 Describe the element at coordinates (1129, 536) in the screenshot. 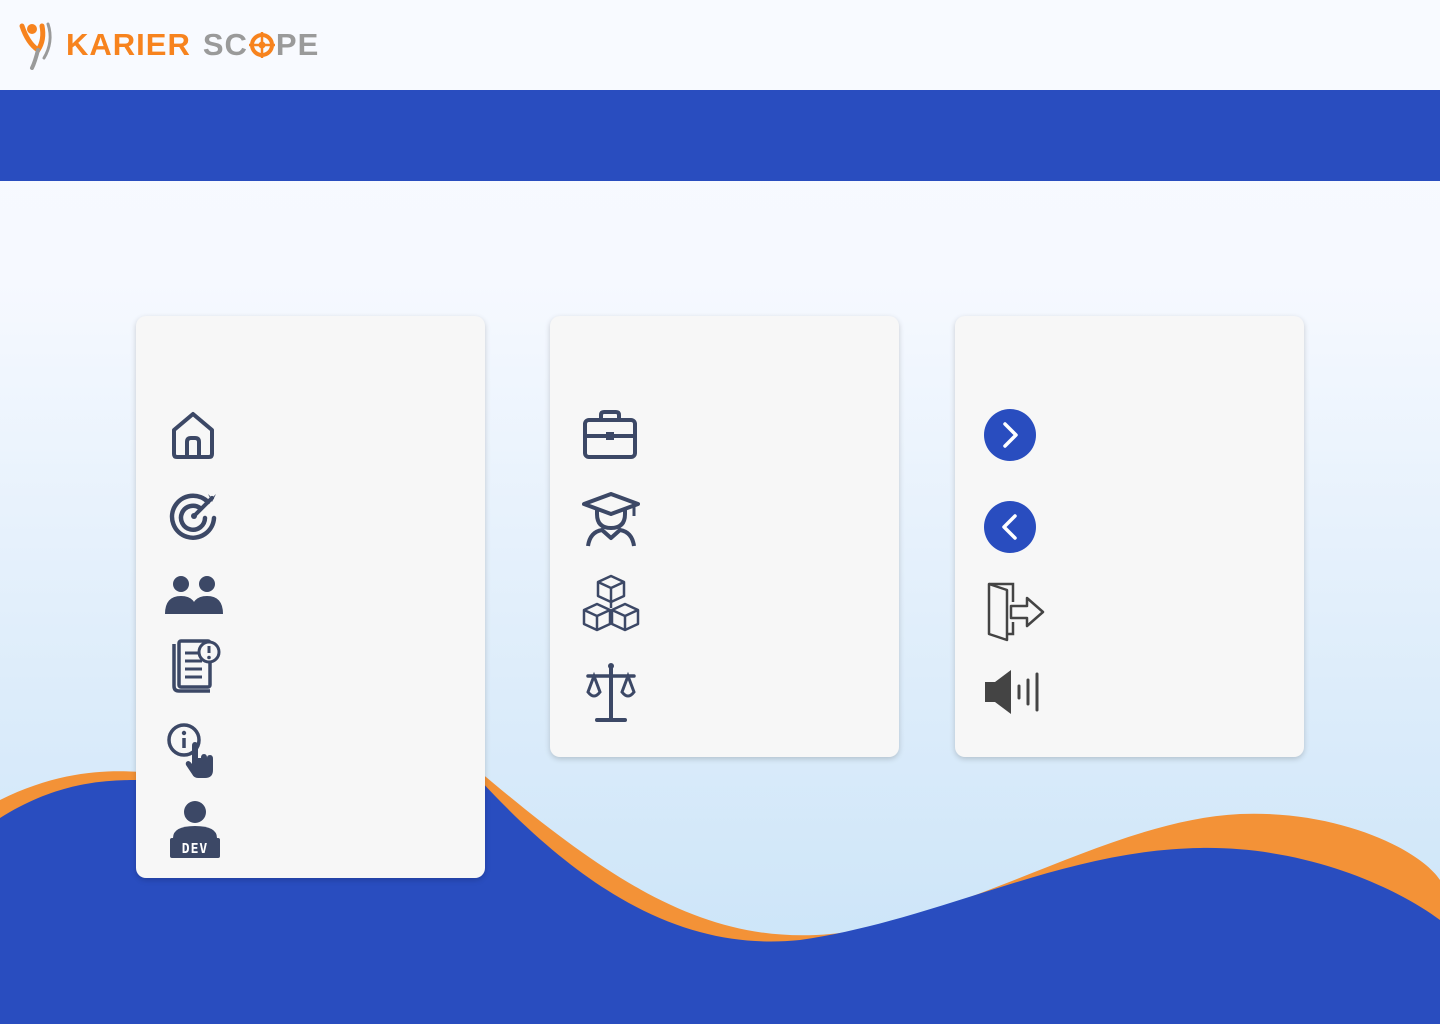

I see `controls-card` at that location.